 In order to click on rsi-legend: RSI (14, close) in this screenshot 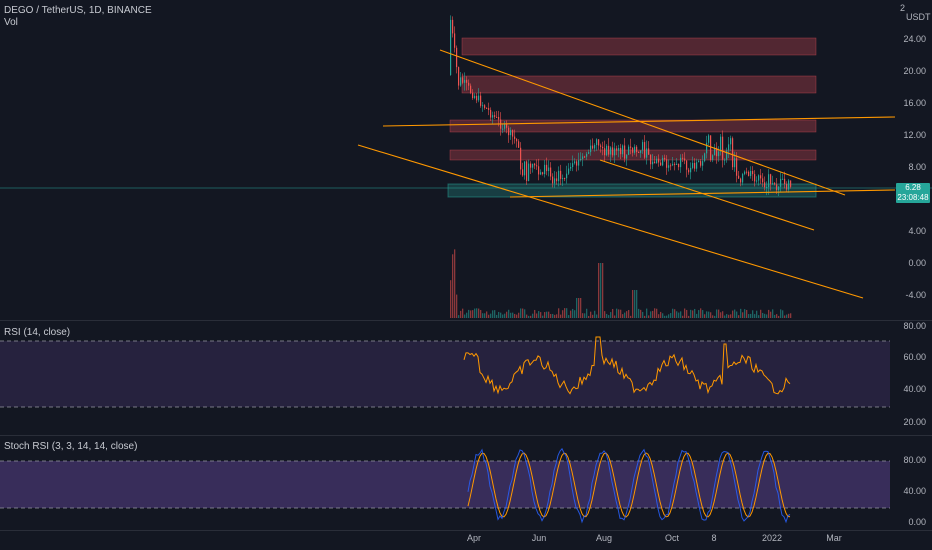, I will do `click(37, 333)`.